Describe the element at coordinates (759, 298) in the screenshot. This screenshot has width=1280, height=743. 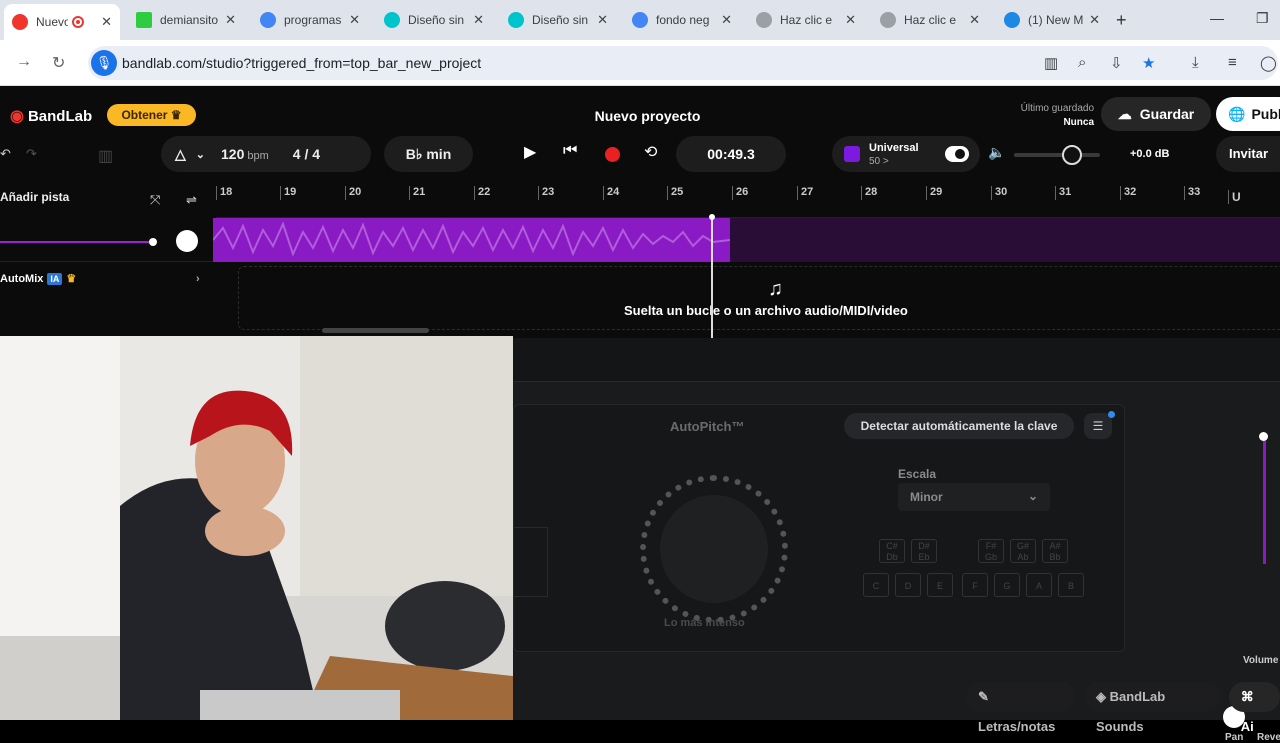
I see `drop-zone` at that location.